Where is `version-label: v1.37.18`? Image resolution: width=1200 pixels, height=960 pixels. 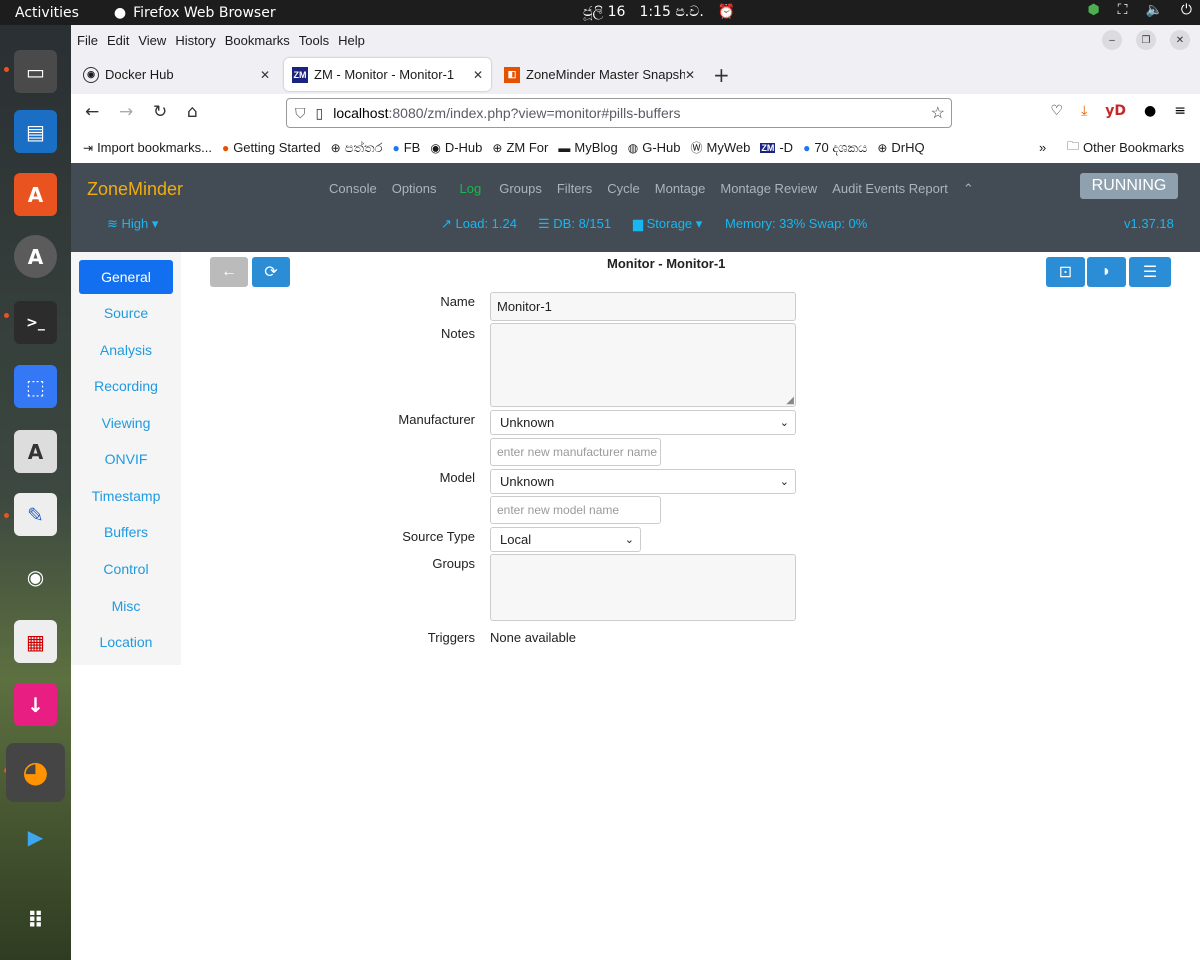 version-label: v1.37.18 is located at coordinates (1149, 223).